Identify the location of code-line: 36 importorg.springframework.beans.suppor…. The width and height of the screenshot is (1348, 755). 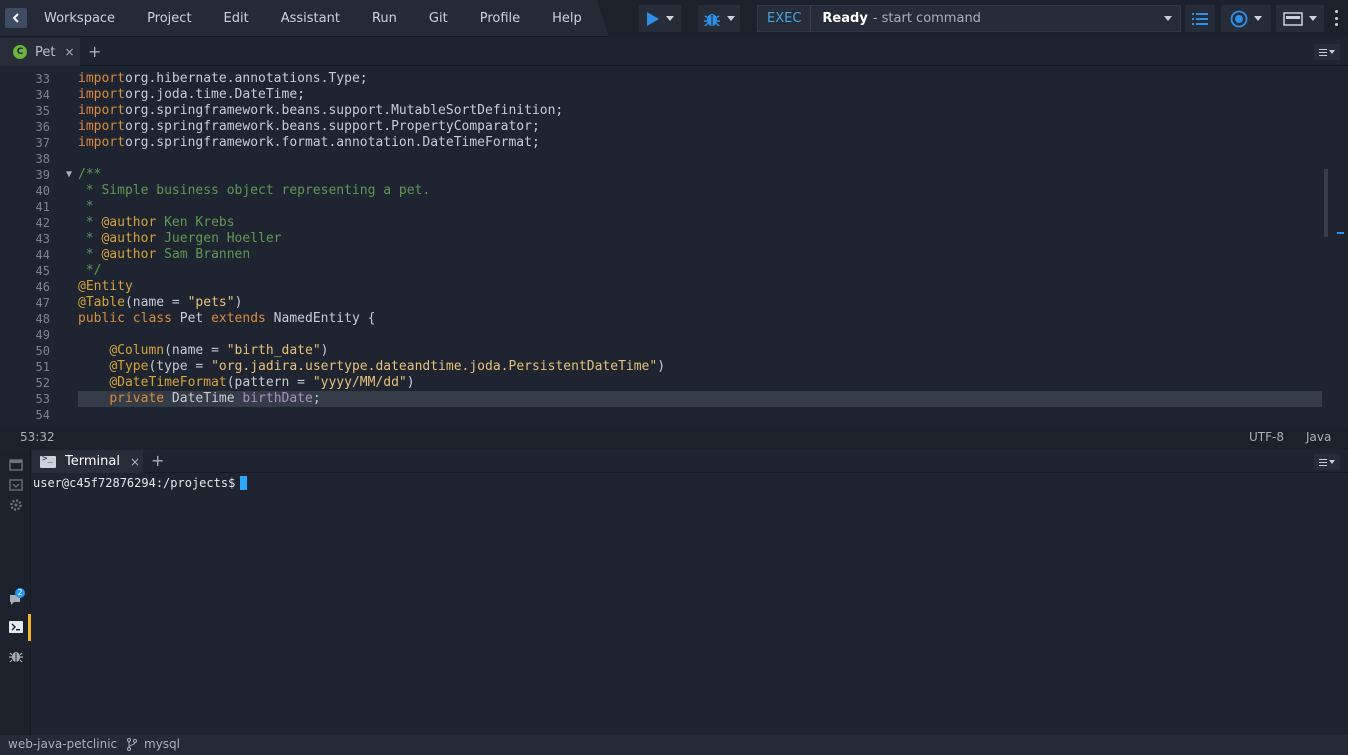
(661, 127).